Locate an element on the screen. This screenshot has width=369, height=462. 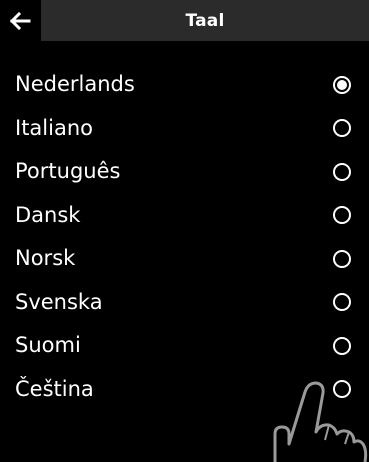
language-label: Dansk is located at coordinates (48, 214).